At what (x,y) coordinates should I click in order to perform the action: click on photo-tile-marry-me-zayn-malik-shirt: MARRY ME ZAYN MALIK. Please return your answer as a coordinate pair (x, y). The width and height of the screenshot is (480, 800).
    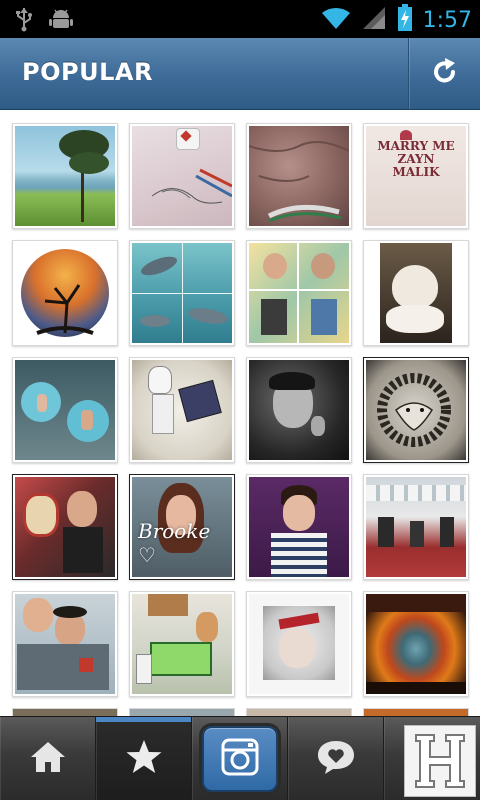
    Looking at the image, I should click on (416, 176).